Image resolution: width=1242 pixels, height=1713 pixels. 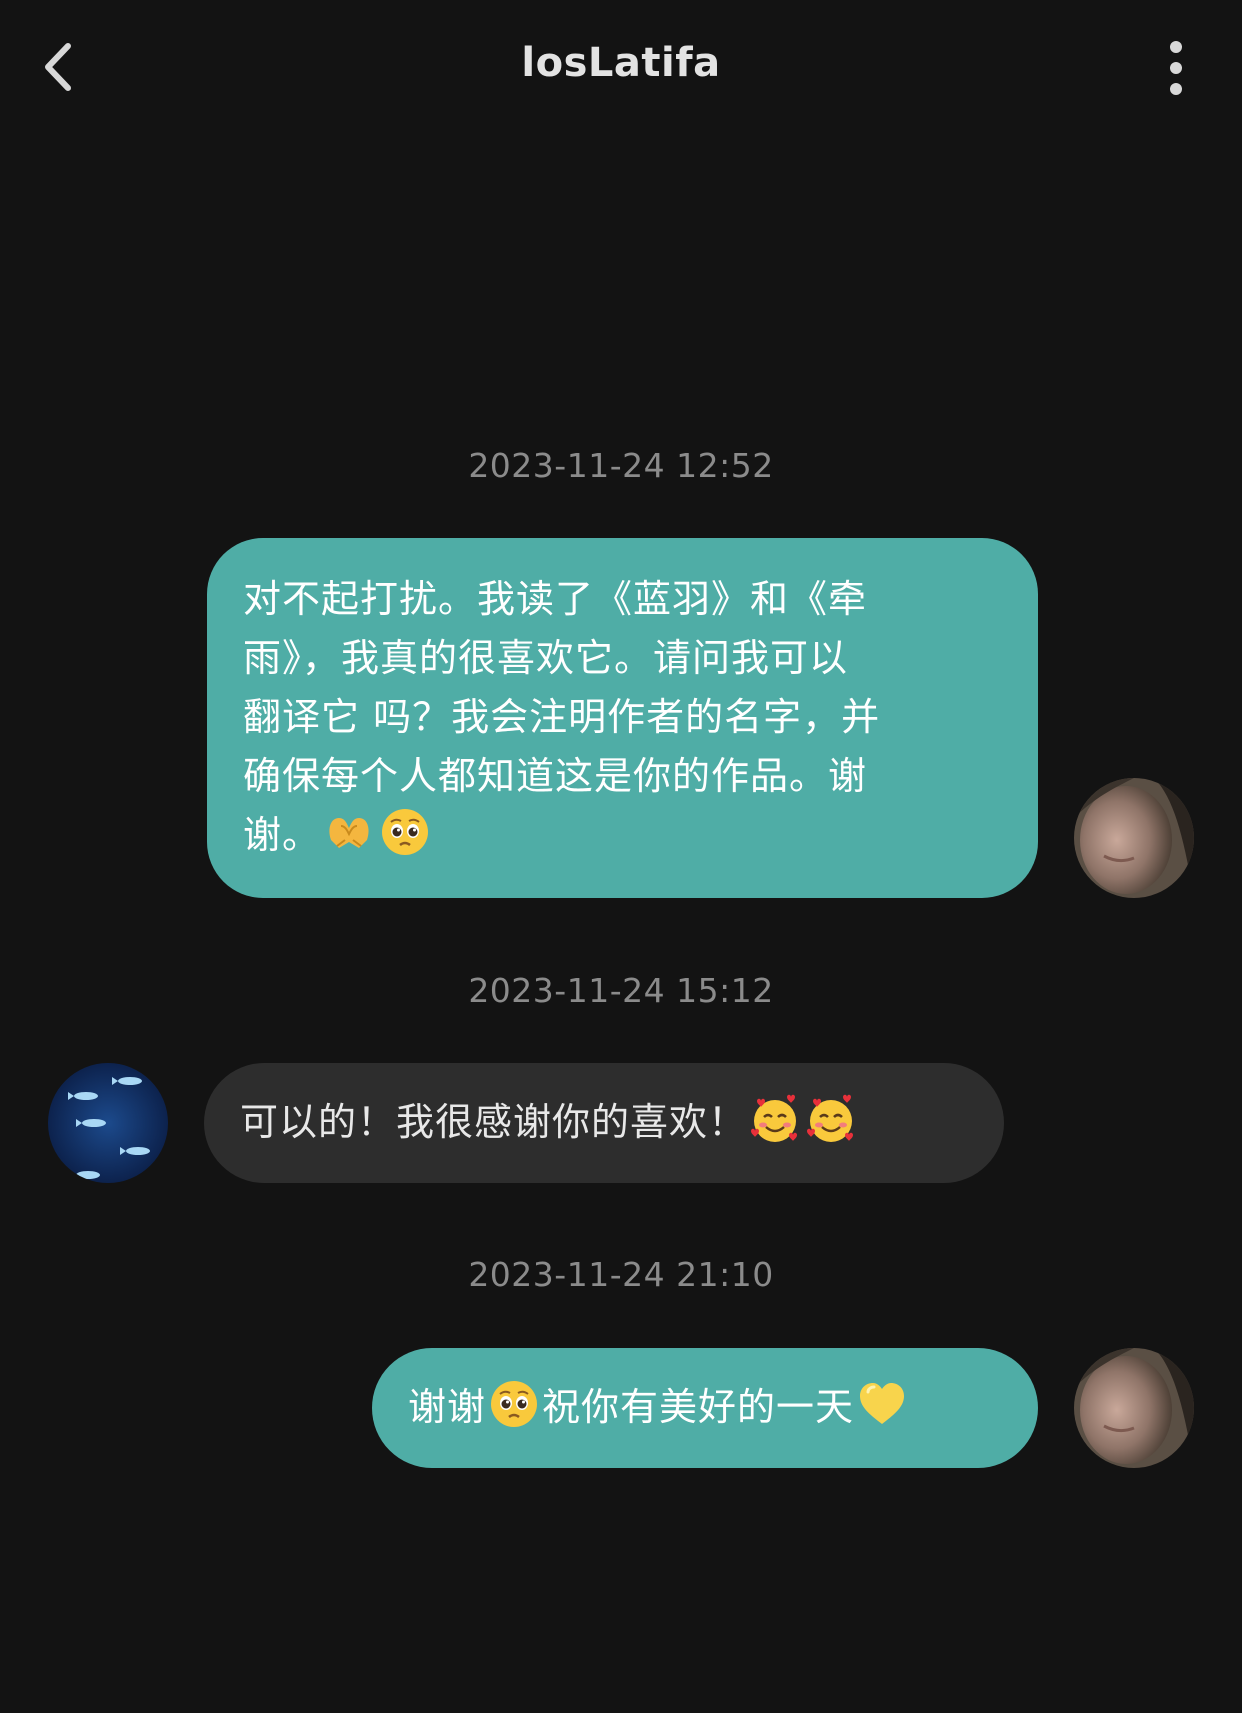 I want to click on chat-header: losLatifa, so click(x=621, y=67).